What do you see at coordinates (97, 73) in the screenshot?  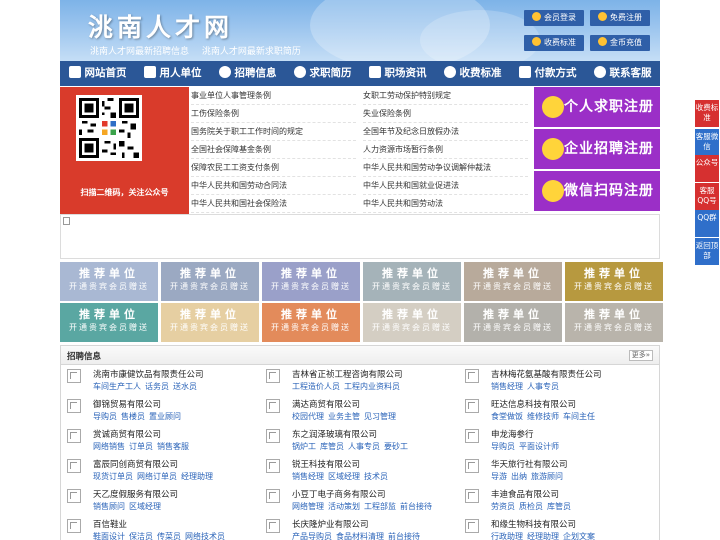 I see `nav-home: 网站首页` at bounding box center [97, 73].